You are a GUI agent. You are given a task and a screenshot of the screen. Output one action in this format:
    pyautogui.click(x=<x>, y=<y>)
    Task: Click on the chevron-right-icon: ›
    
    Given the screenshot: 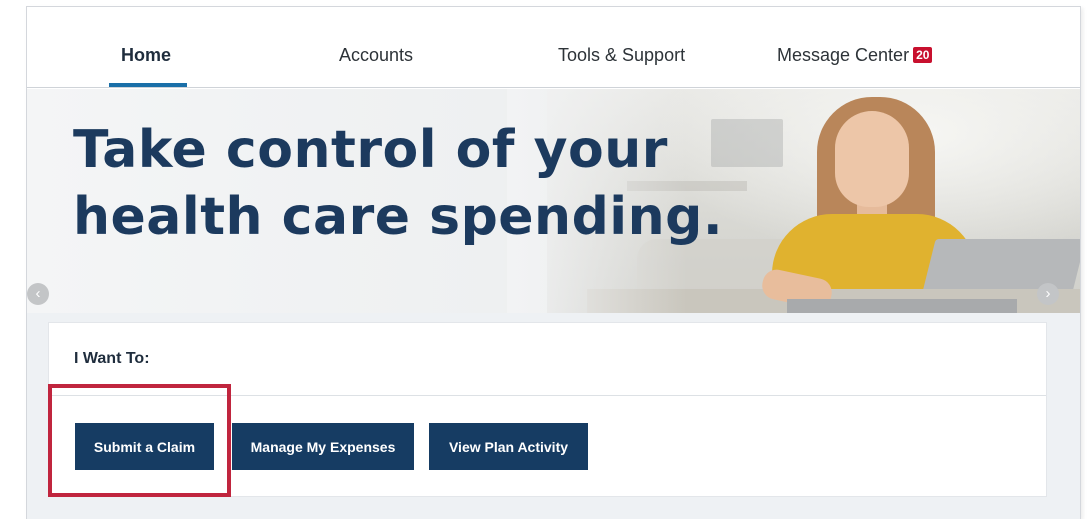 What is the action you would take?
    pyautogui.click(x=1048, y=293)
    